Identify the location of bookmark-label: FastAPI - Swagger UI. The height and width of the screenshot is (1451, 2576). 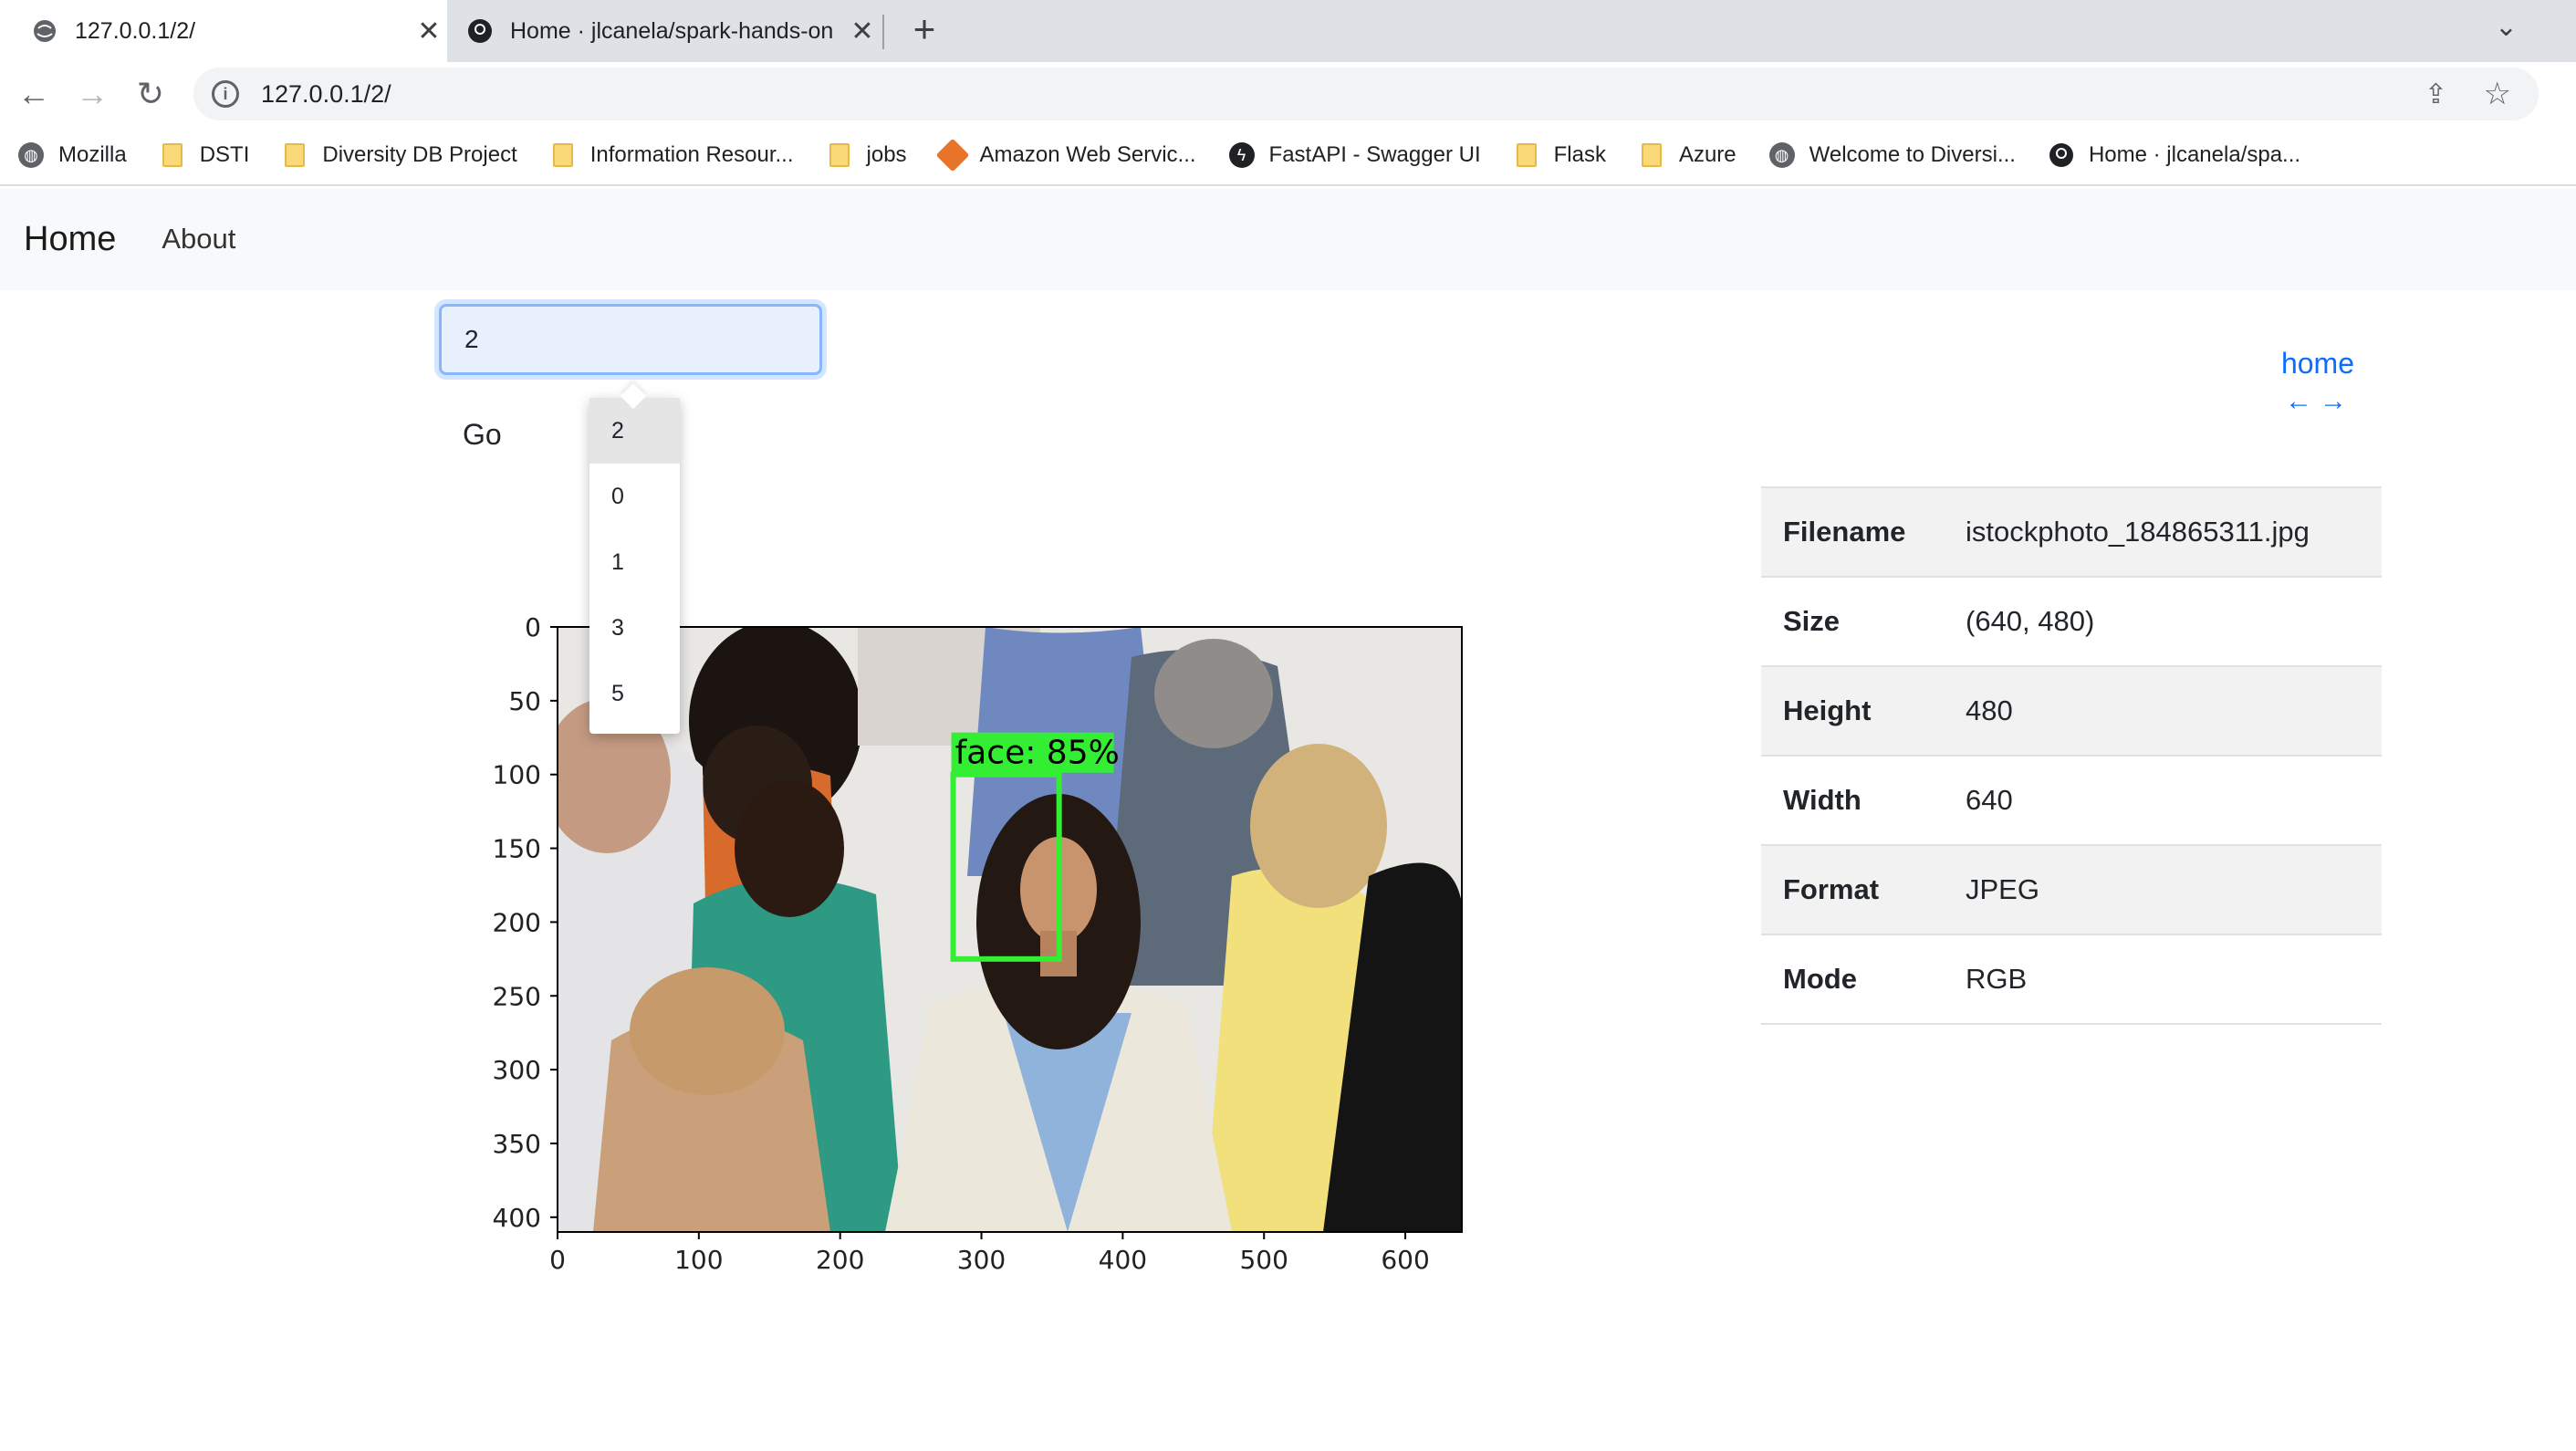
(1374, 154).